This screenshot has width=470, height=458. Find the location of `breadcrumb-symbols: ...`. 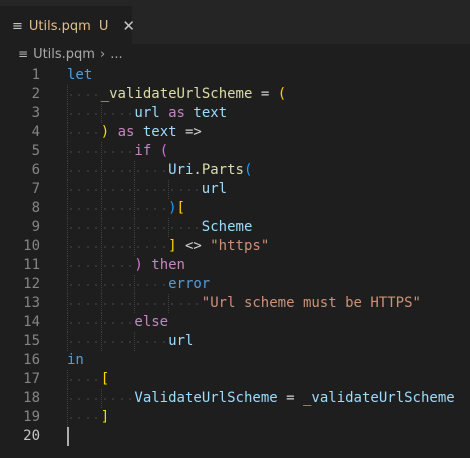

breadcrumb-symbols: ... is located at coordinates (116, 54).